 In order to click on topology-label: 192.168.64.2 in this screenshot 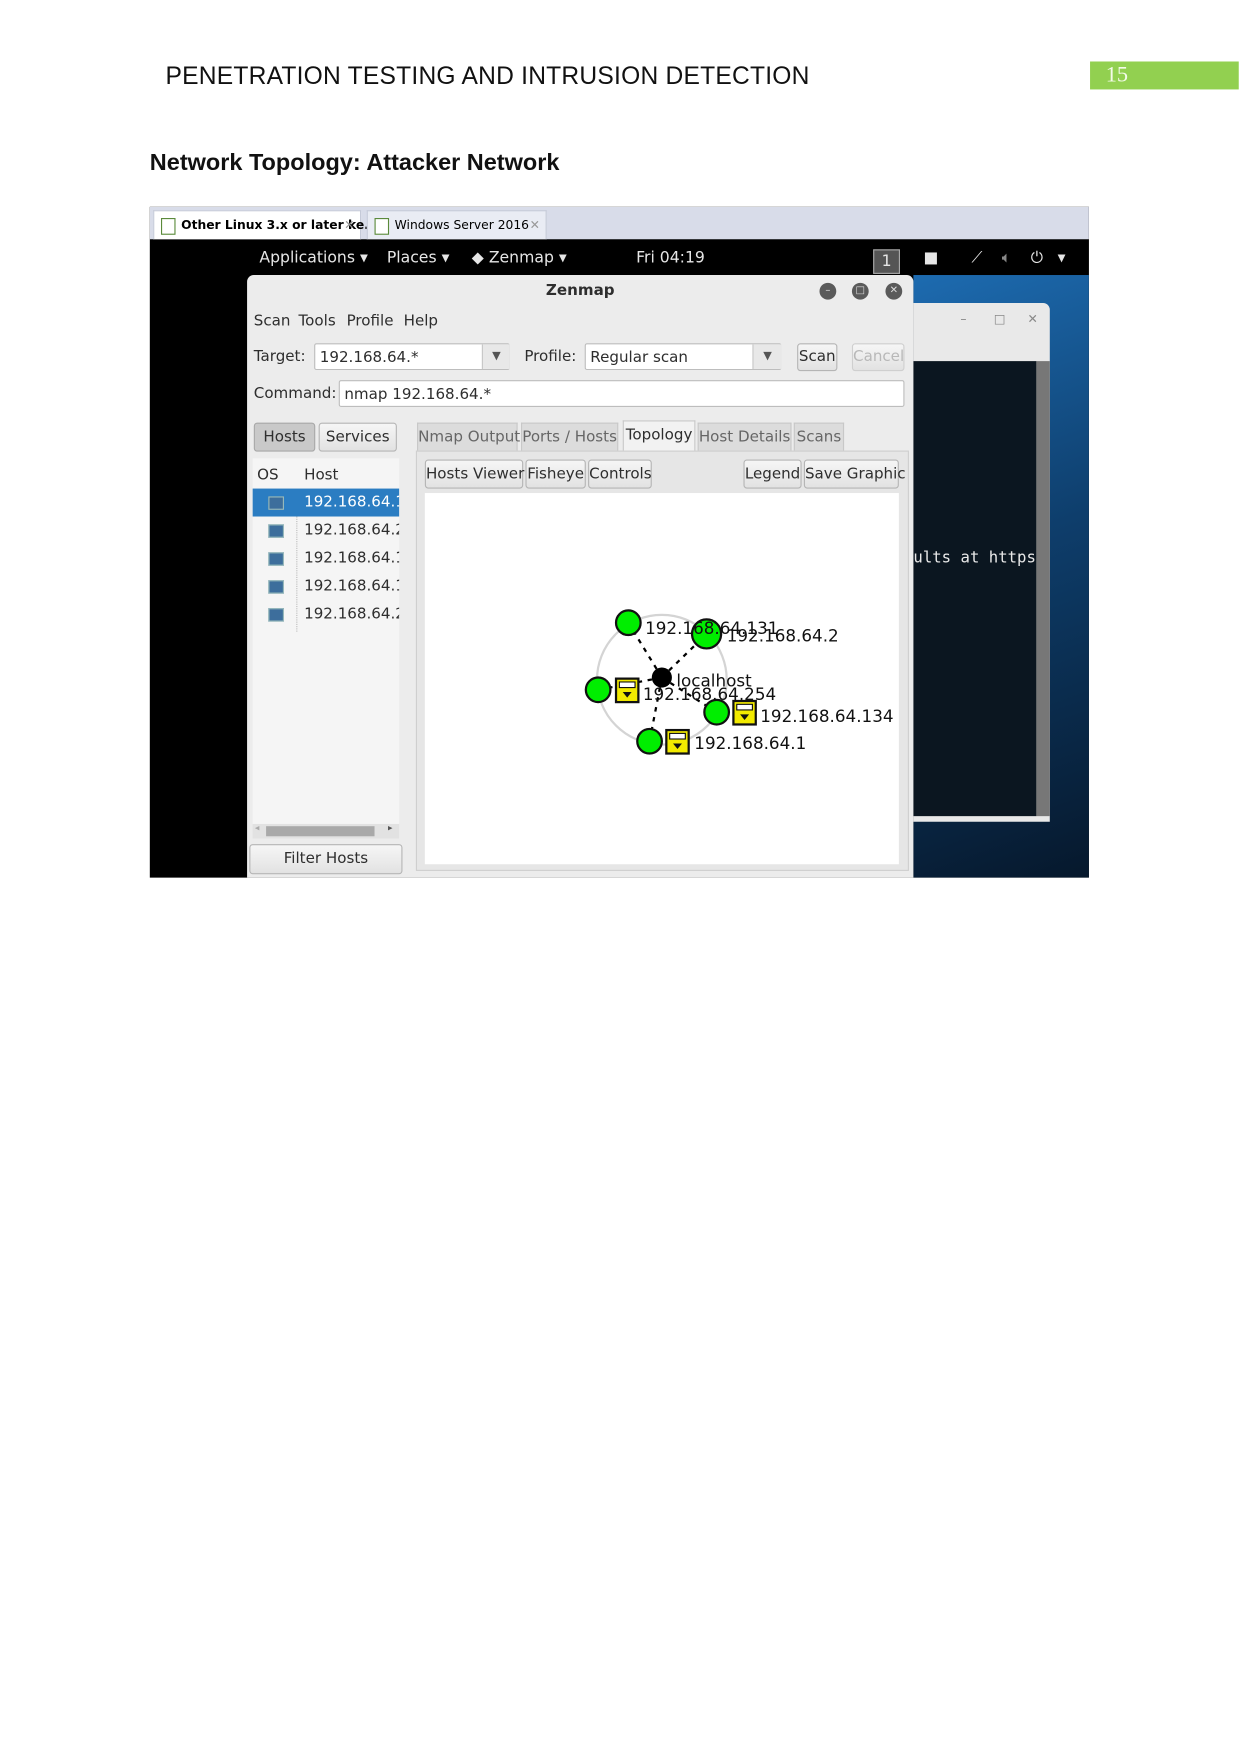, I will do `click(783, 636)`.